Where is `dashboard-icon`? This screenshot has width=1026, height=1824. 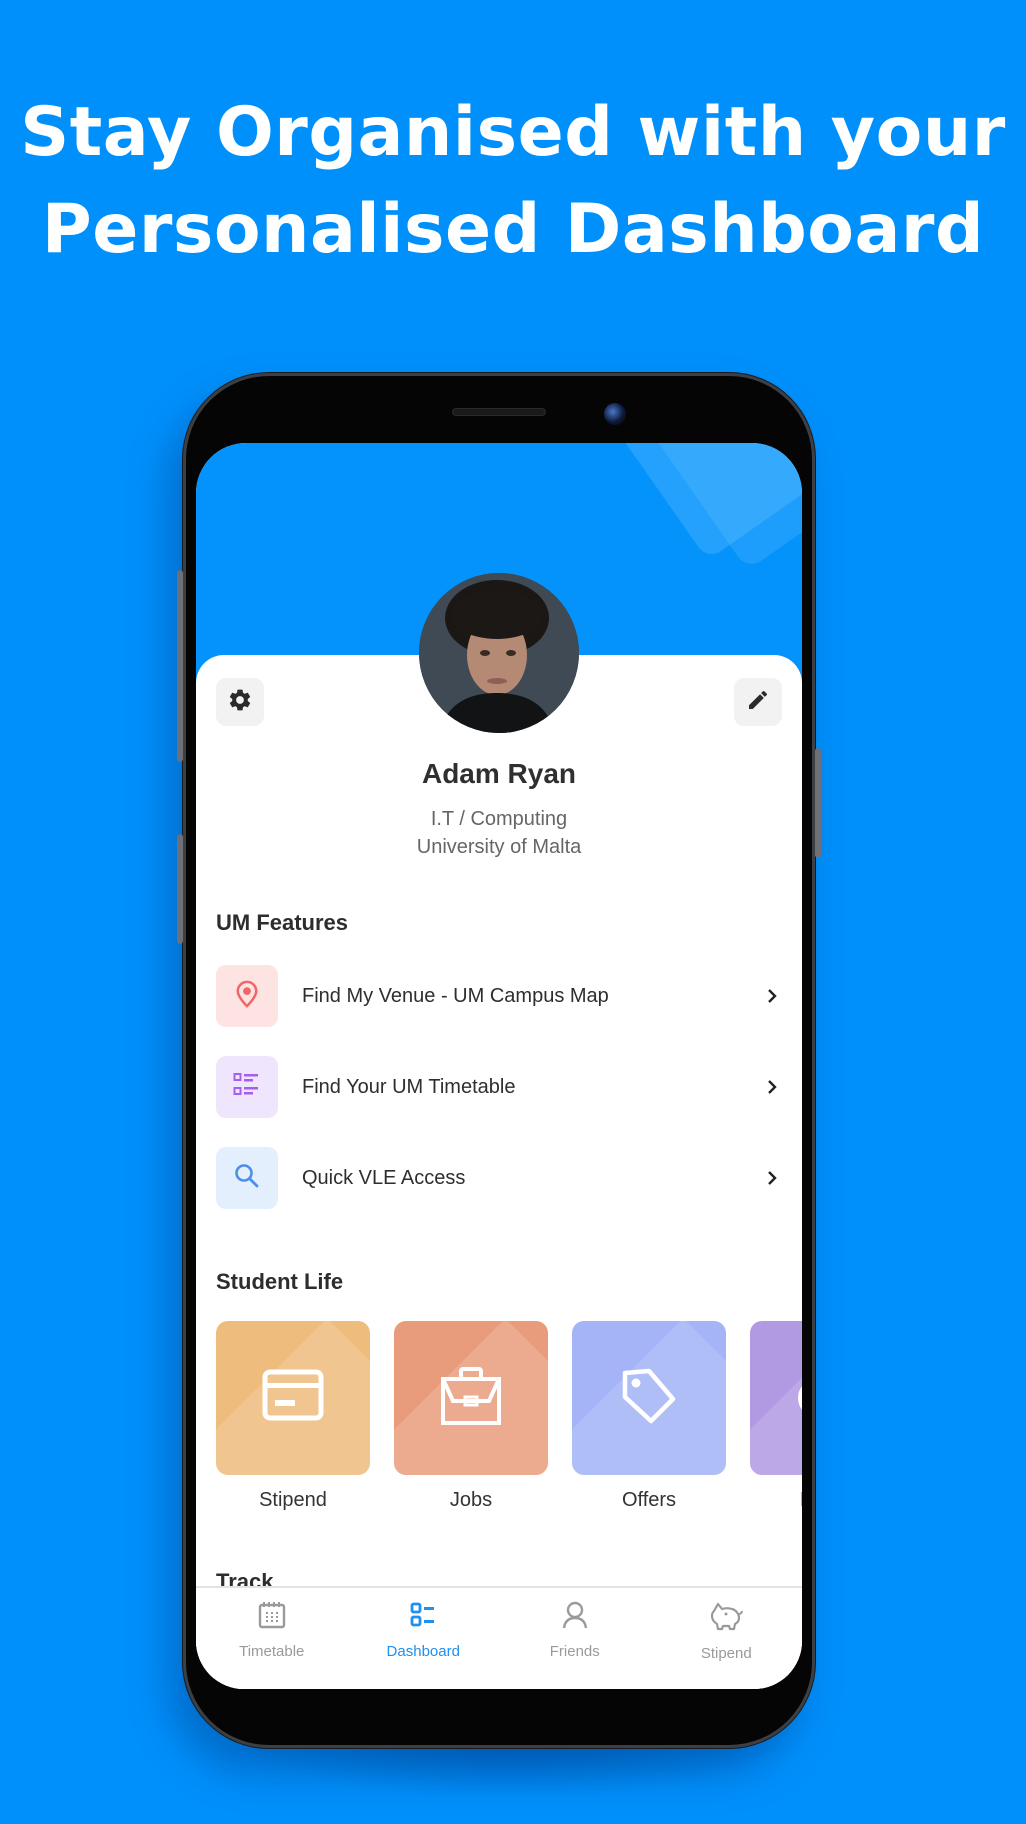
dashboard-icon is located at coordinates (423, 1617).